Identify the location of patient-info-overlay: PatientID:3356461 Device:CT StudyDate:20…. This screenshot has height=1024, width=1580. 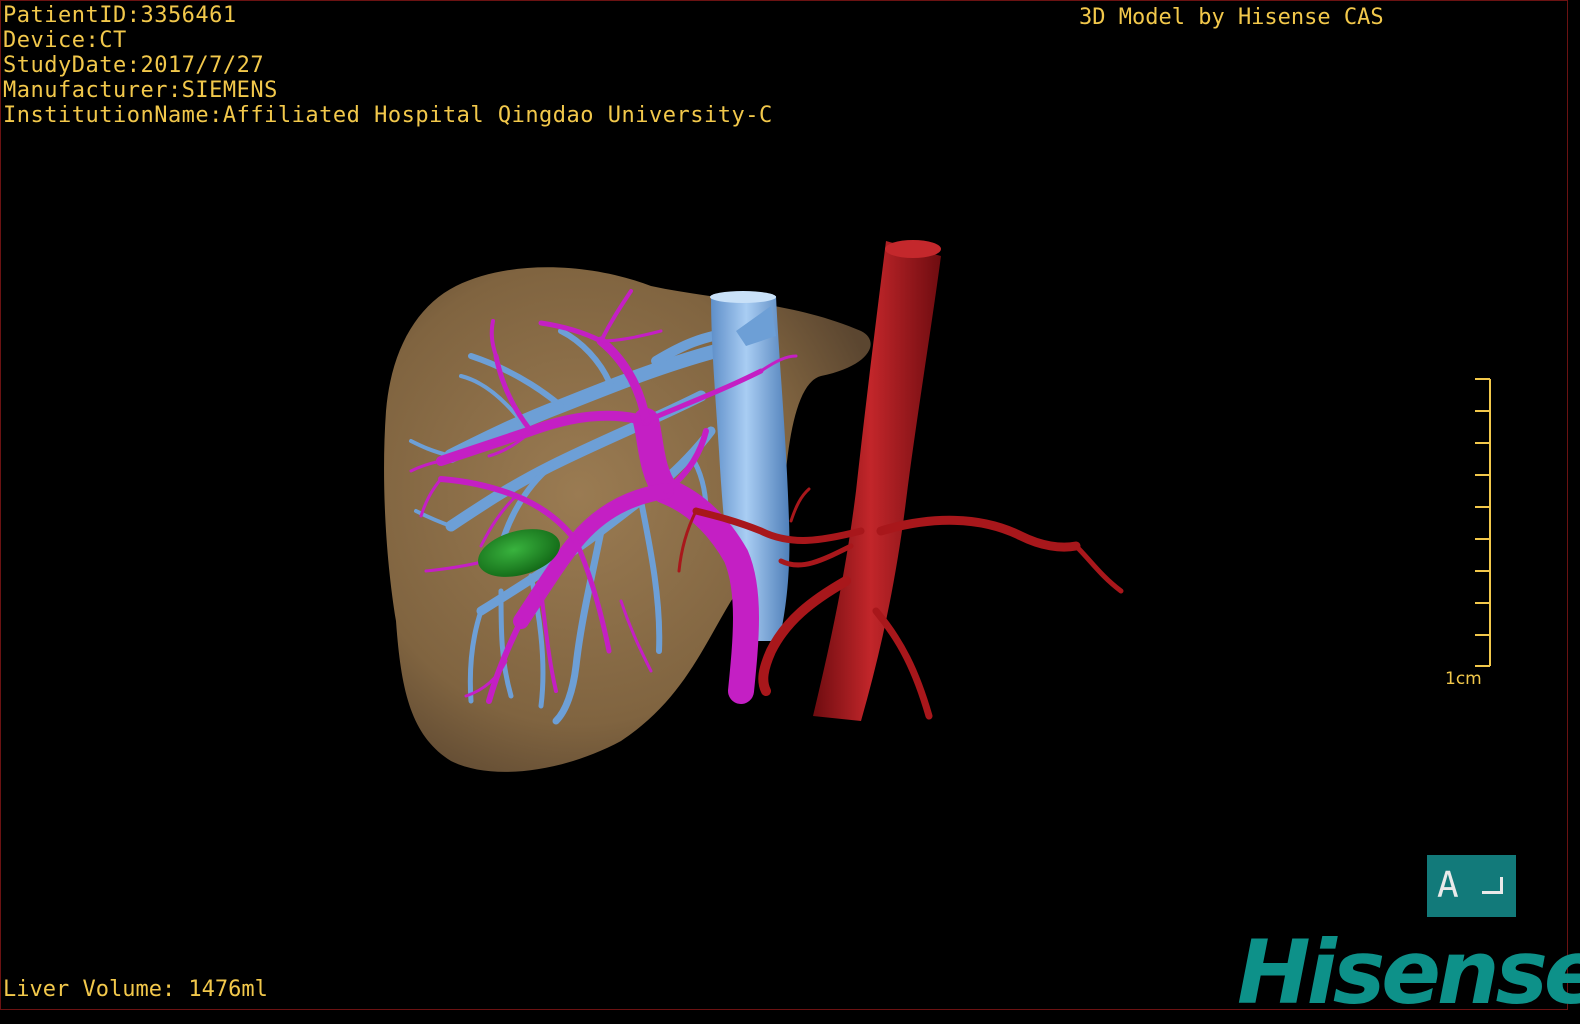
(388, 65).